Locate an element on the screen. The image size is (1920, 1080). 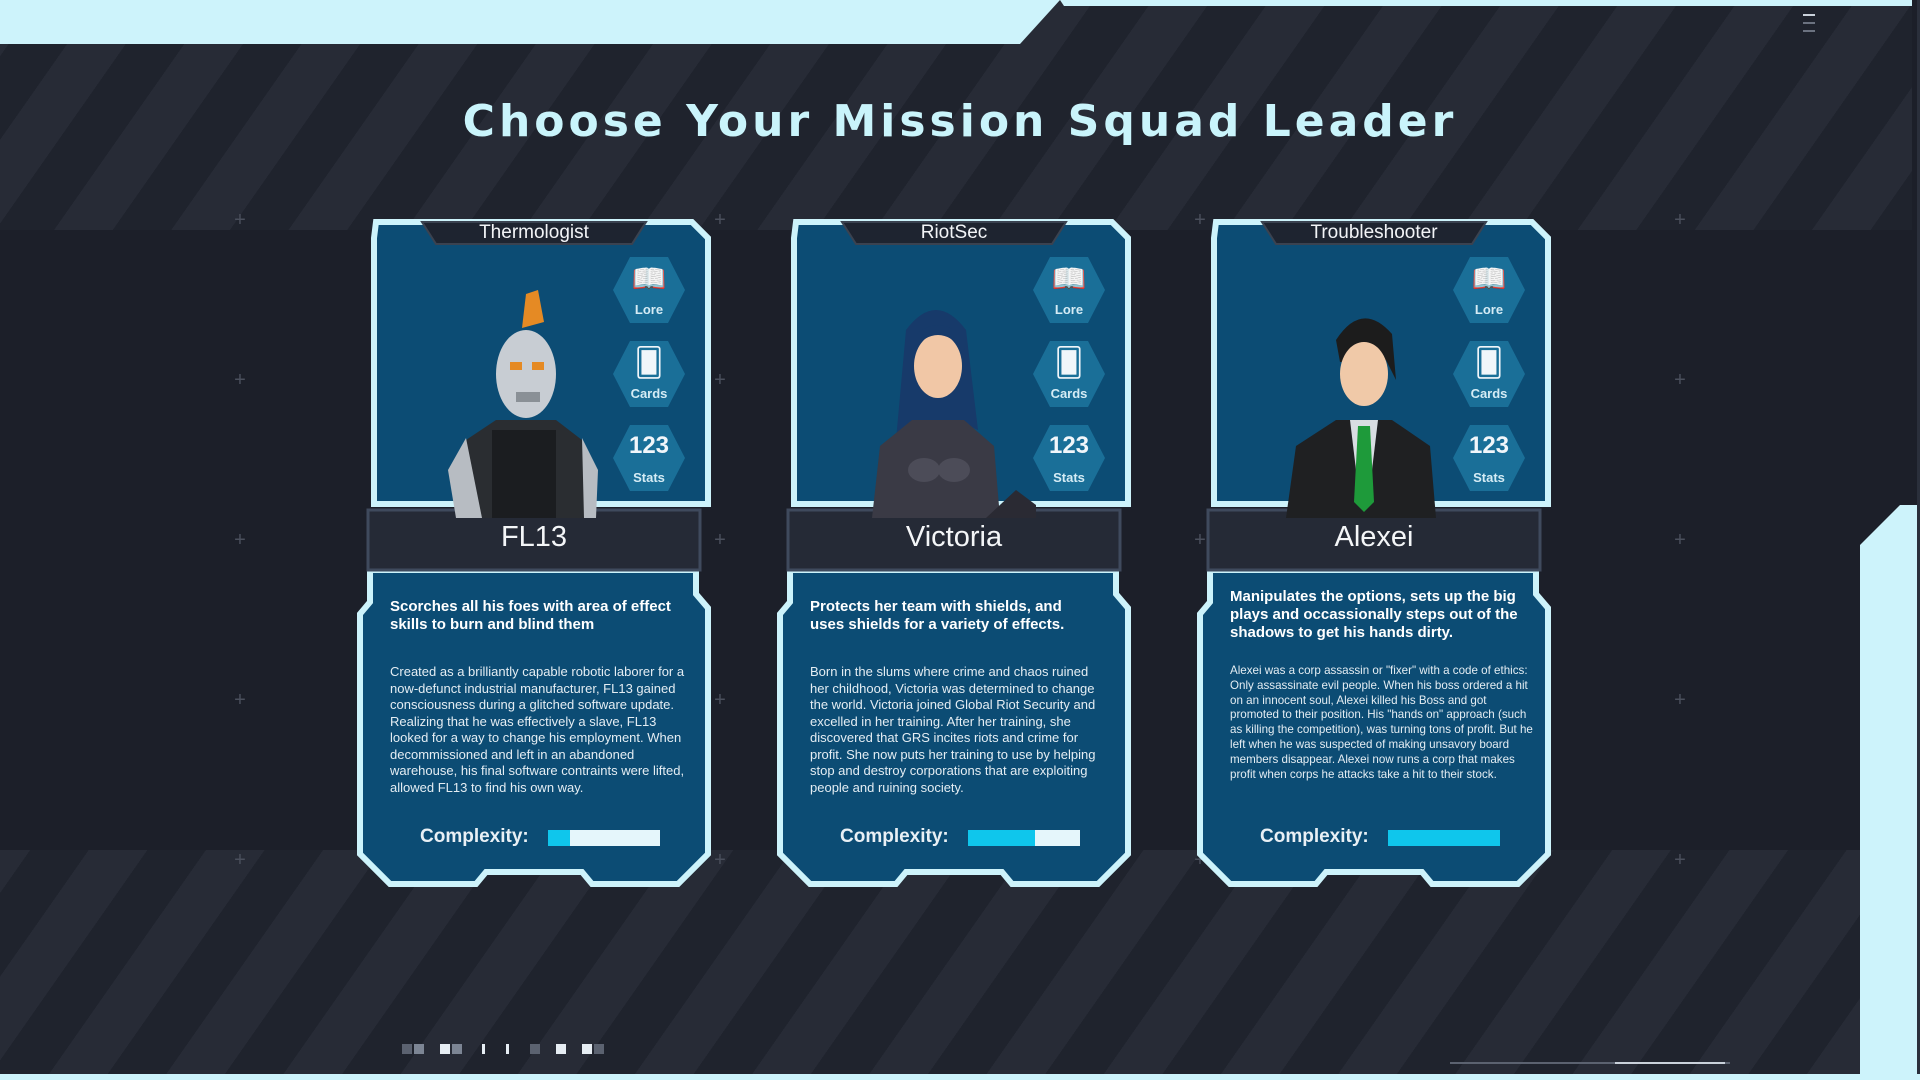
window-menu-icon is located at coordinates (1810, 25).